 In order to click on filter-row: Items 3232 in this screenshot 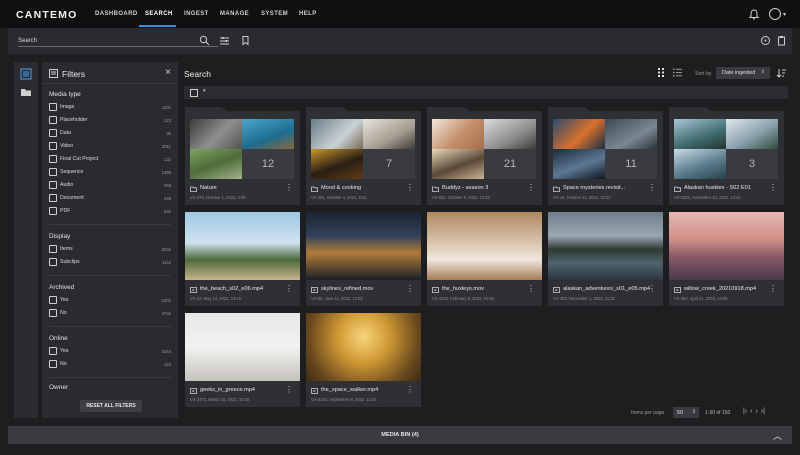, I will do `click(110, 250)`.